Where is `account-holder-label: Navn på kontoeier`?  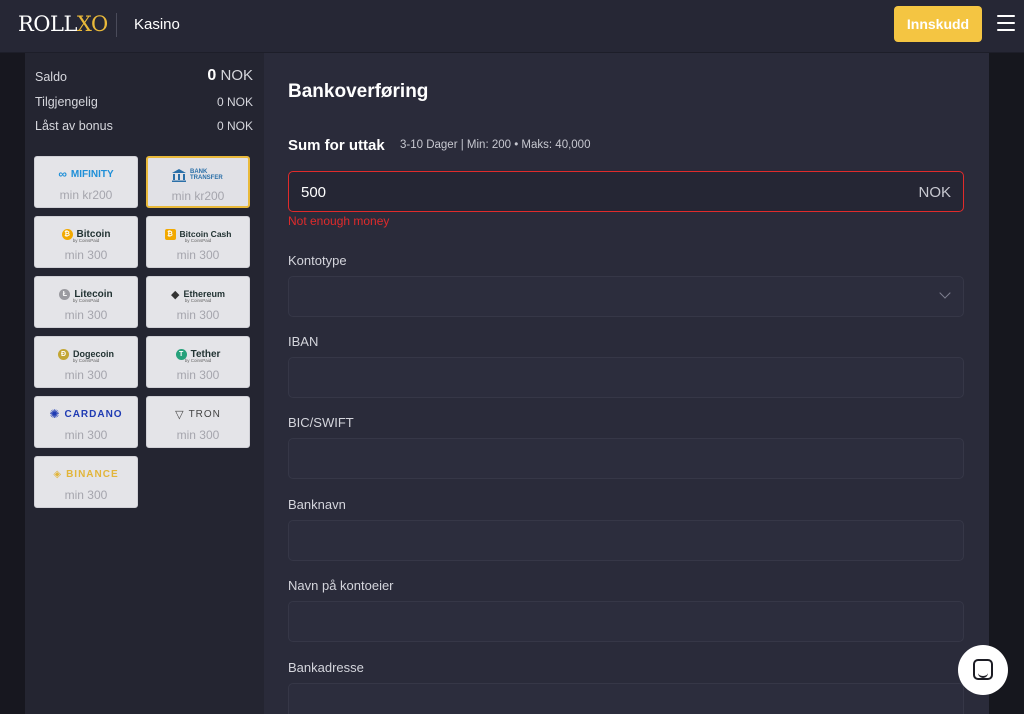 account-holder-label: Navn på kontoeier is located at coordinates (341, 585).